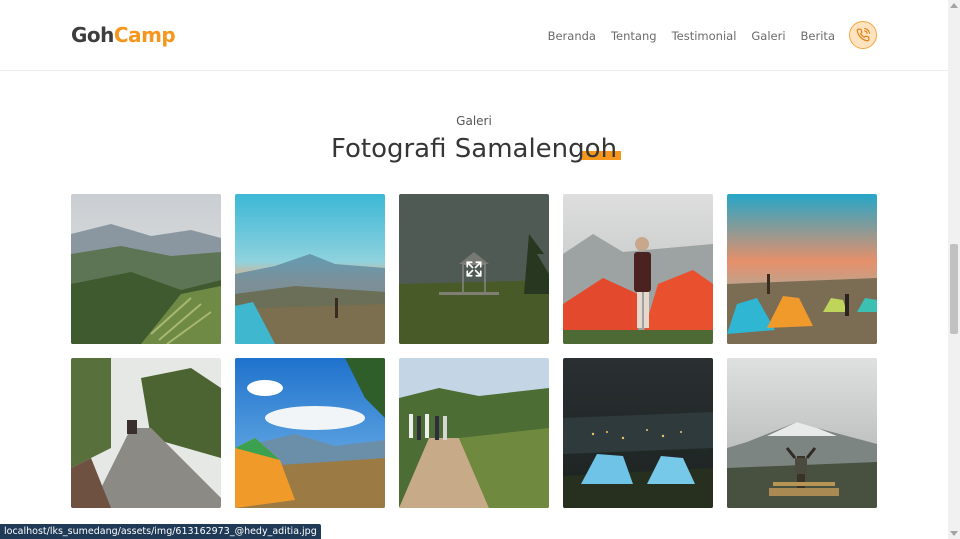 The width and height of the screenshot is (960, 539). What do you see at coordinates (954, 289) in the screenshot?
I see `scroll-thumb` at bounding box center [954, 289].